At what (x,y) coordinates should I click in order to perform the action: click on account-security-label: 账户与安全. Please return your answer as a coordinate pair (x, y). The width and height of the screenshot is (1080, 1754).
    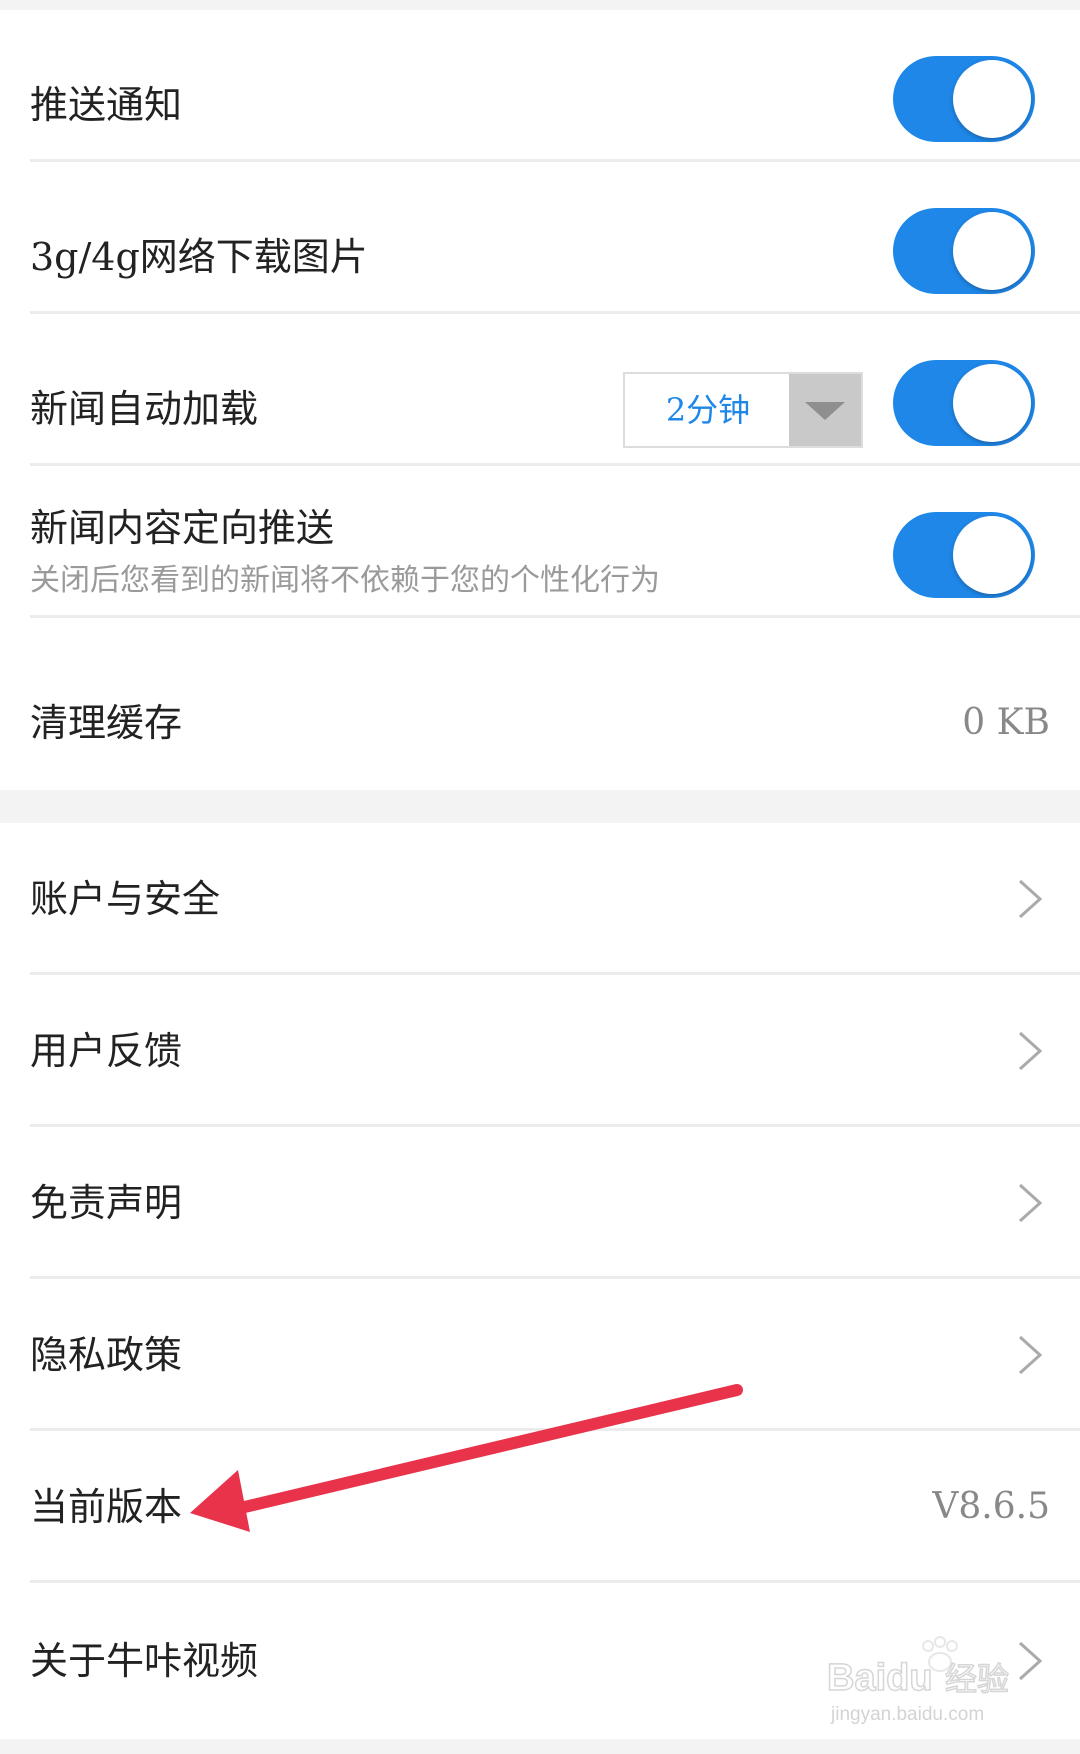
    Looking at the image, I should click on (125, 899).